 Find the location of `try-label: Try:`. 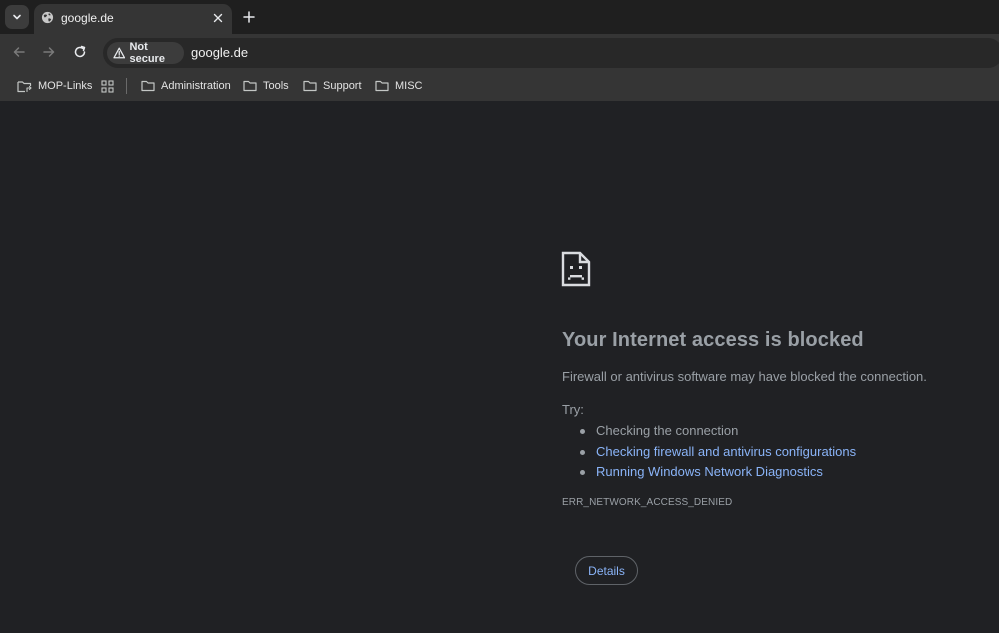

try-label: Try: is located at coordinates (573, 409).